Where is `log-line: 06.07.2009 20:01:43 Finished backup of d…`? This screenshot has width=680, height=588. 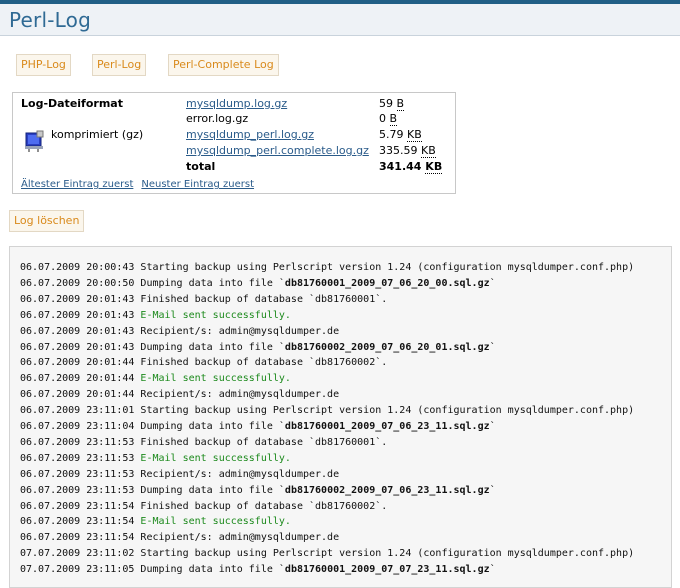
log-line: 06.07.2009 20:01:43 Finished backup of d… is located at coordinates (203, 300).